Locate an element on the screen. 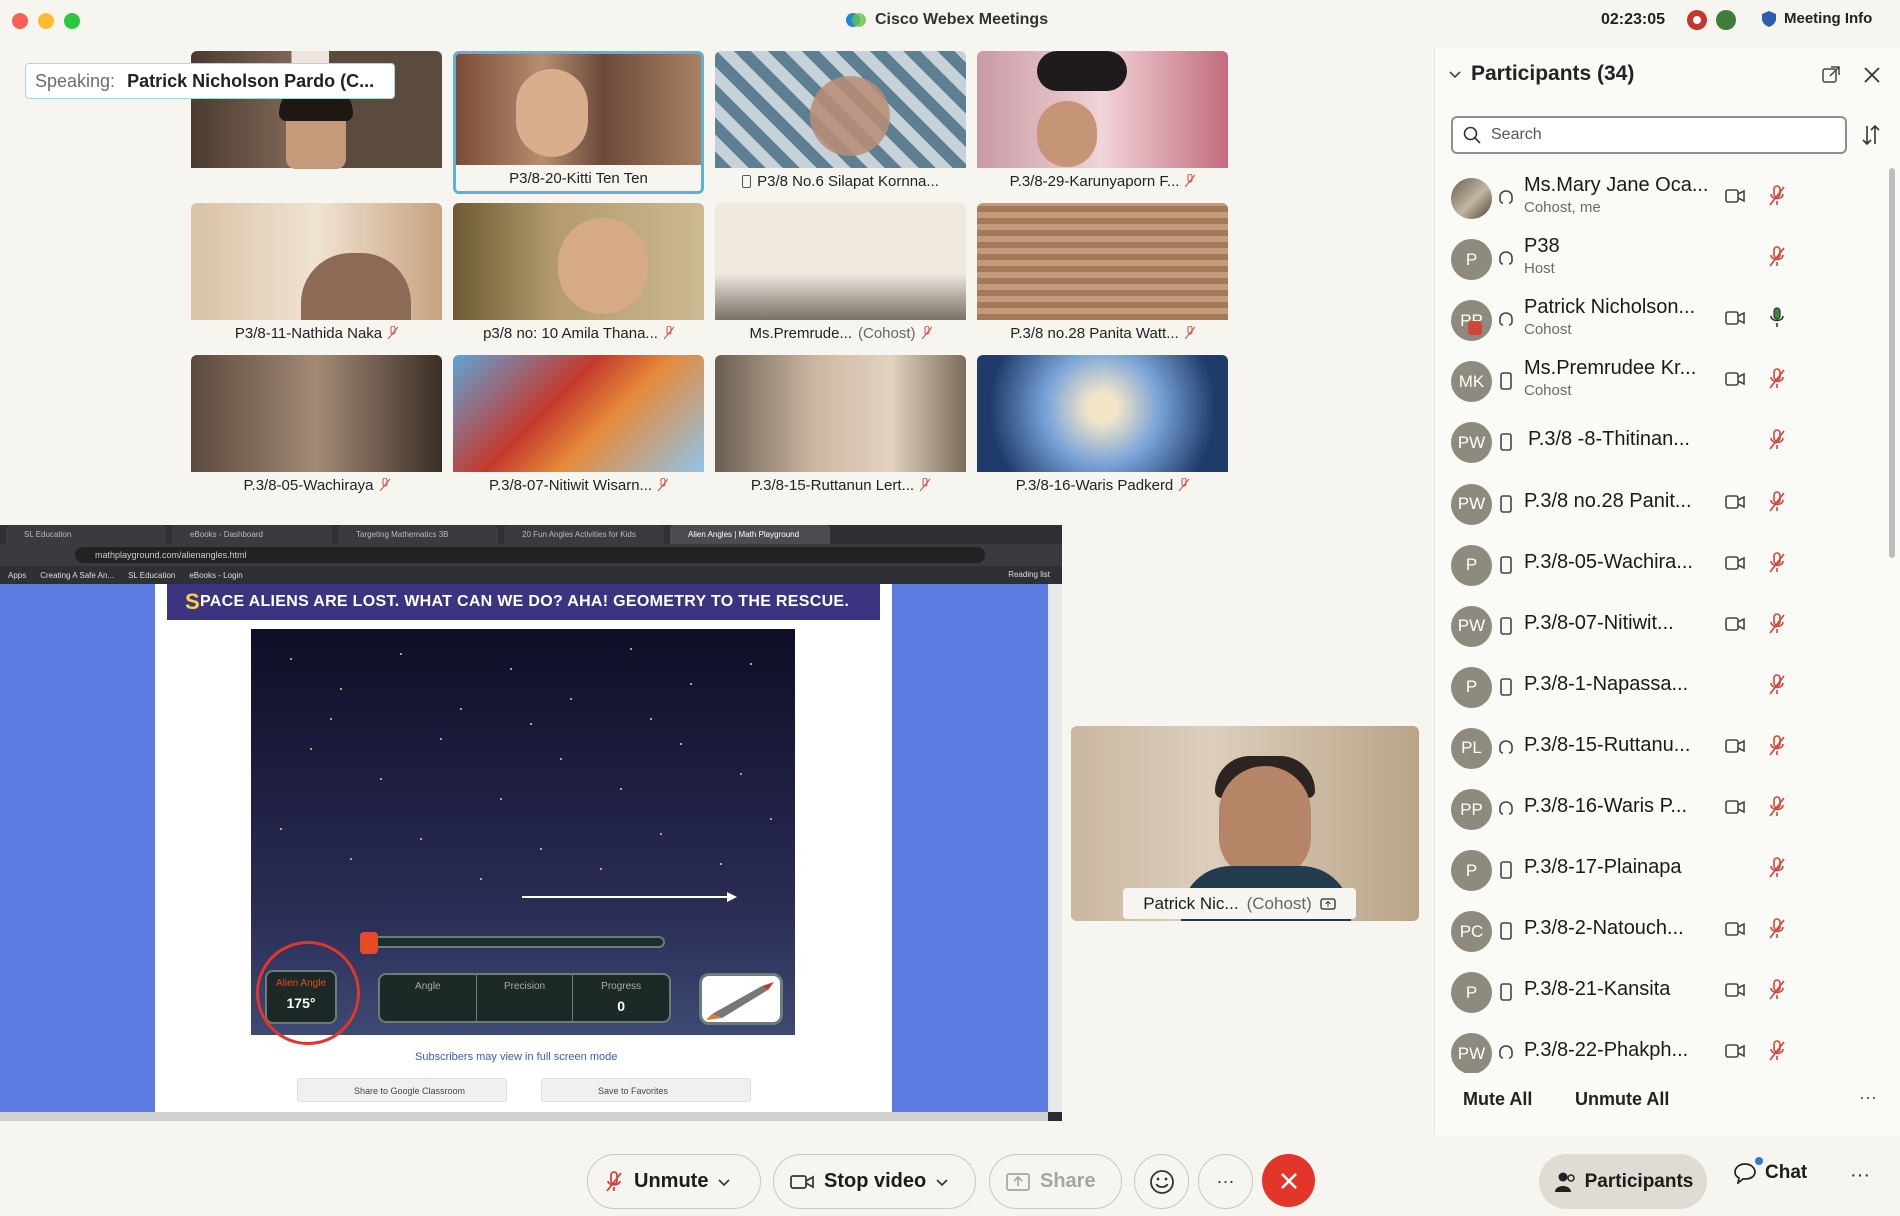  close-window-button is located at coordinates (20, 21).